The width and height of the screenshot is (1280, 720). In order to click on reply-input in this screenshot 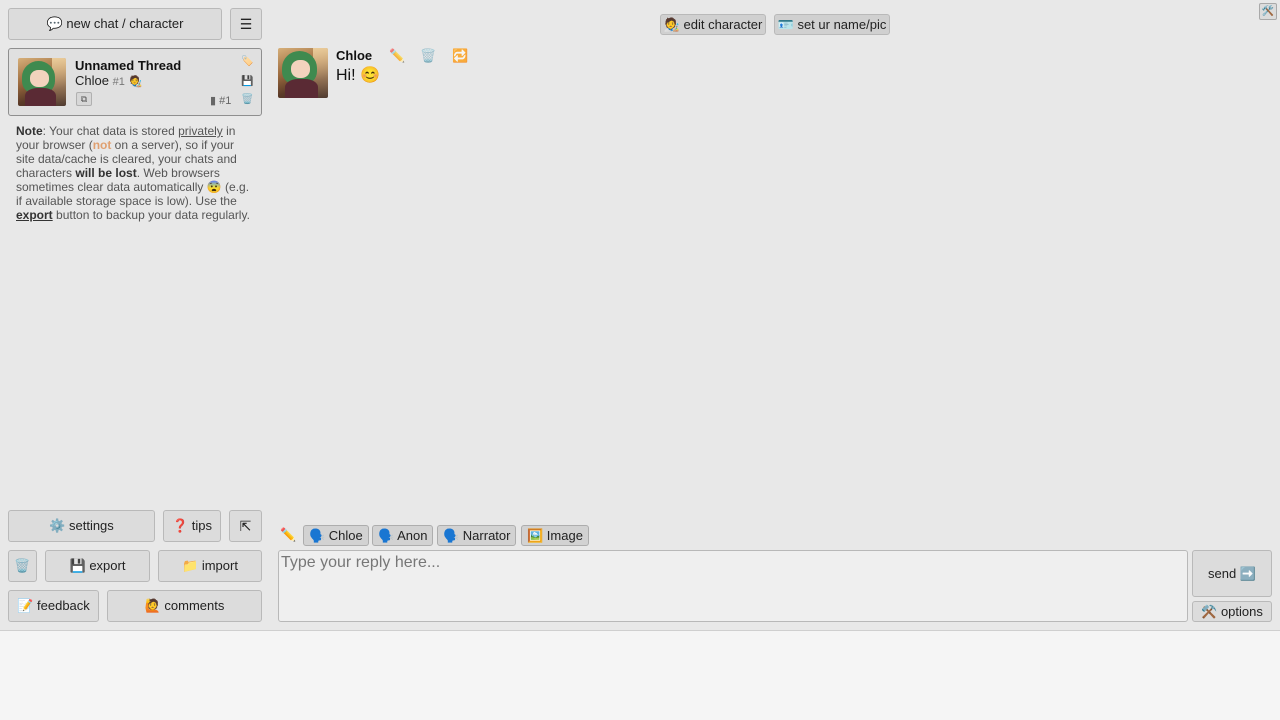, I will do `click(733, 586)`.